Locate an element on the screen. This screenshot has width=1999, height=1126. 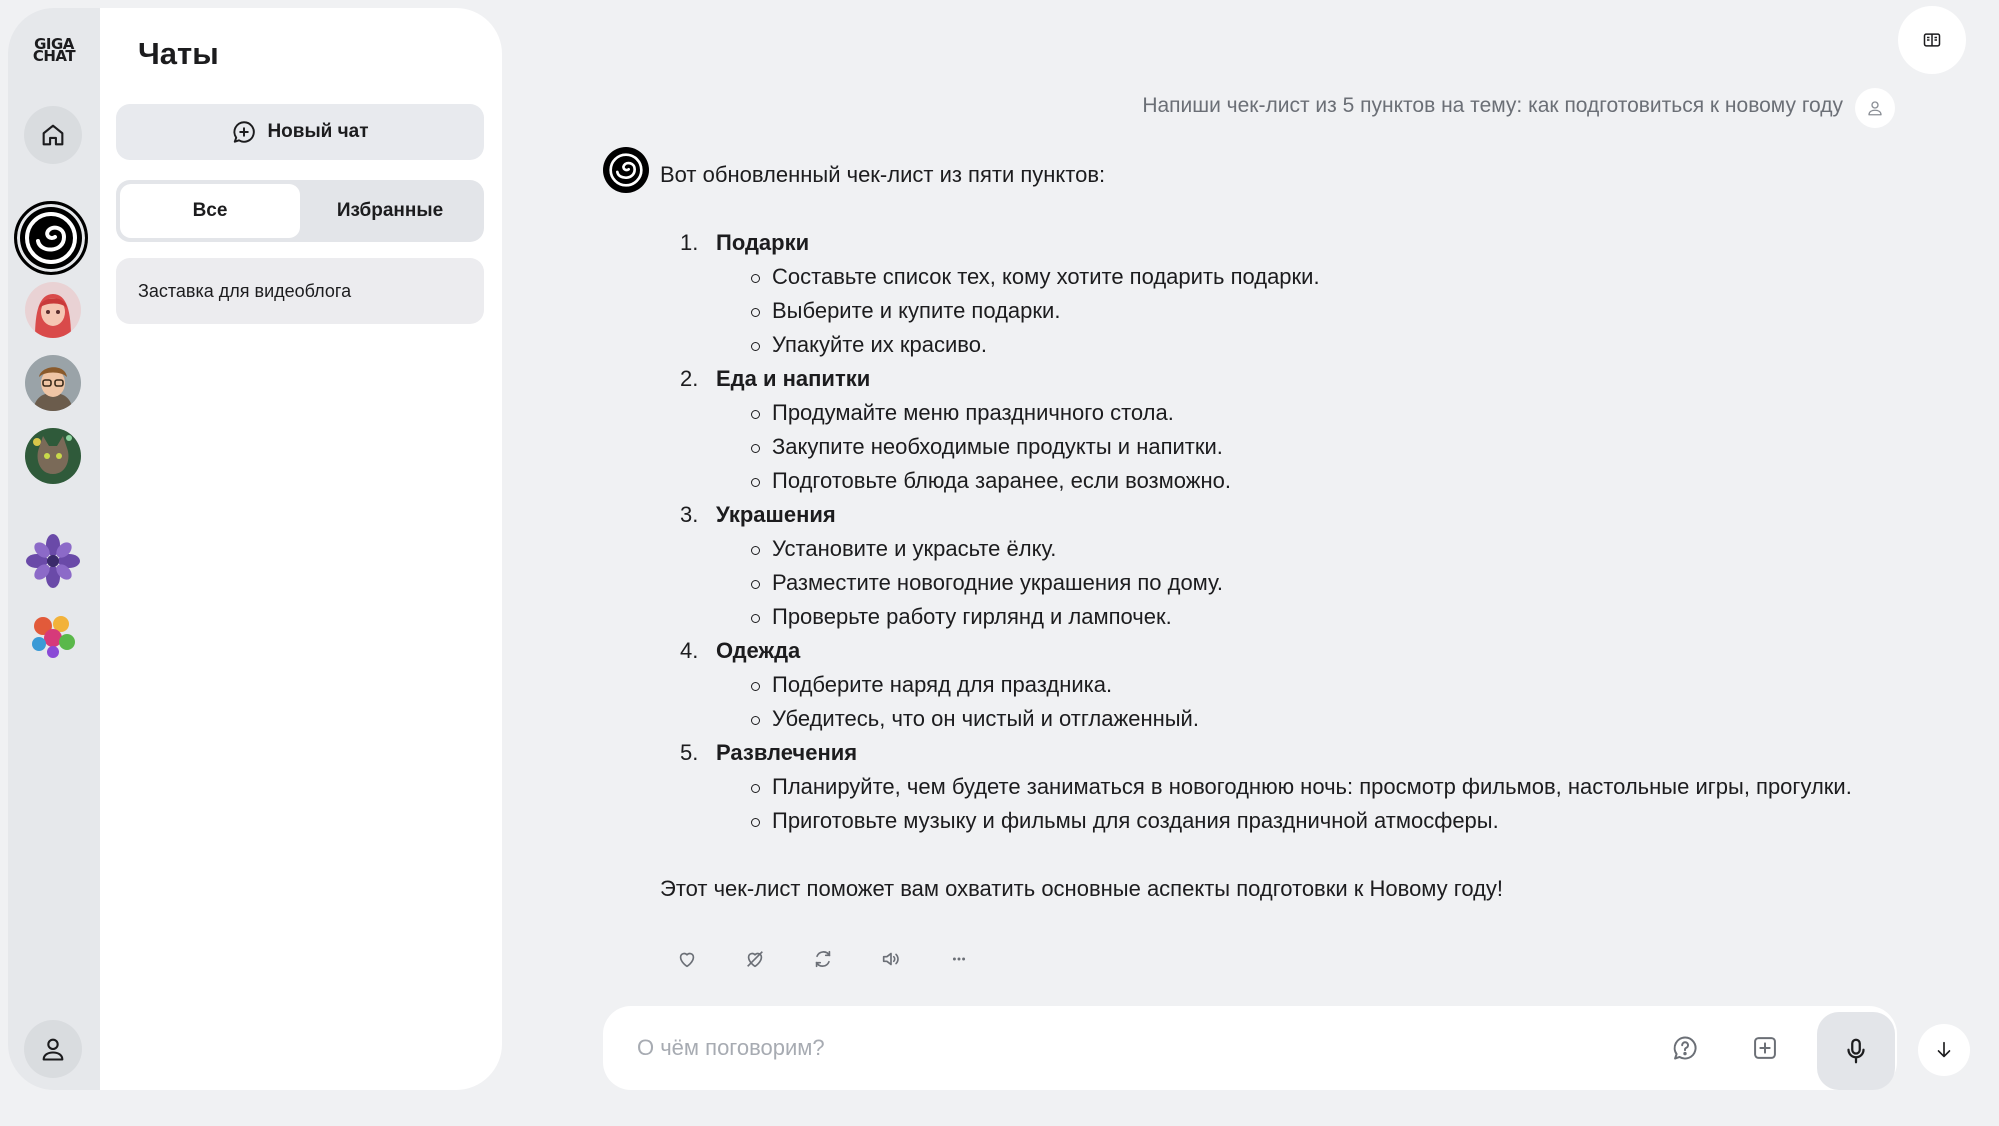
message-actions is located at coordinates (823, 959).